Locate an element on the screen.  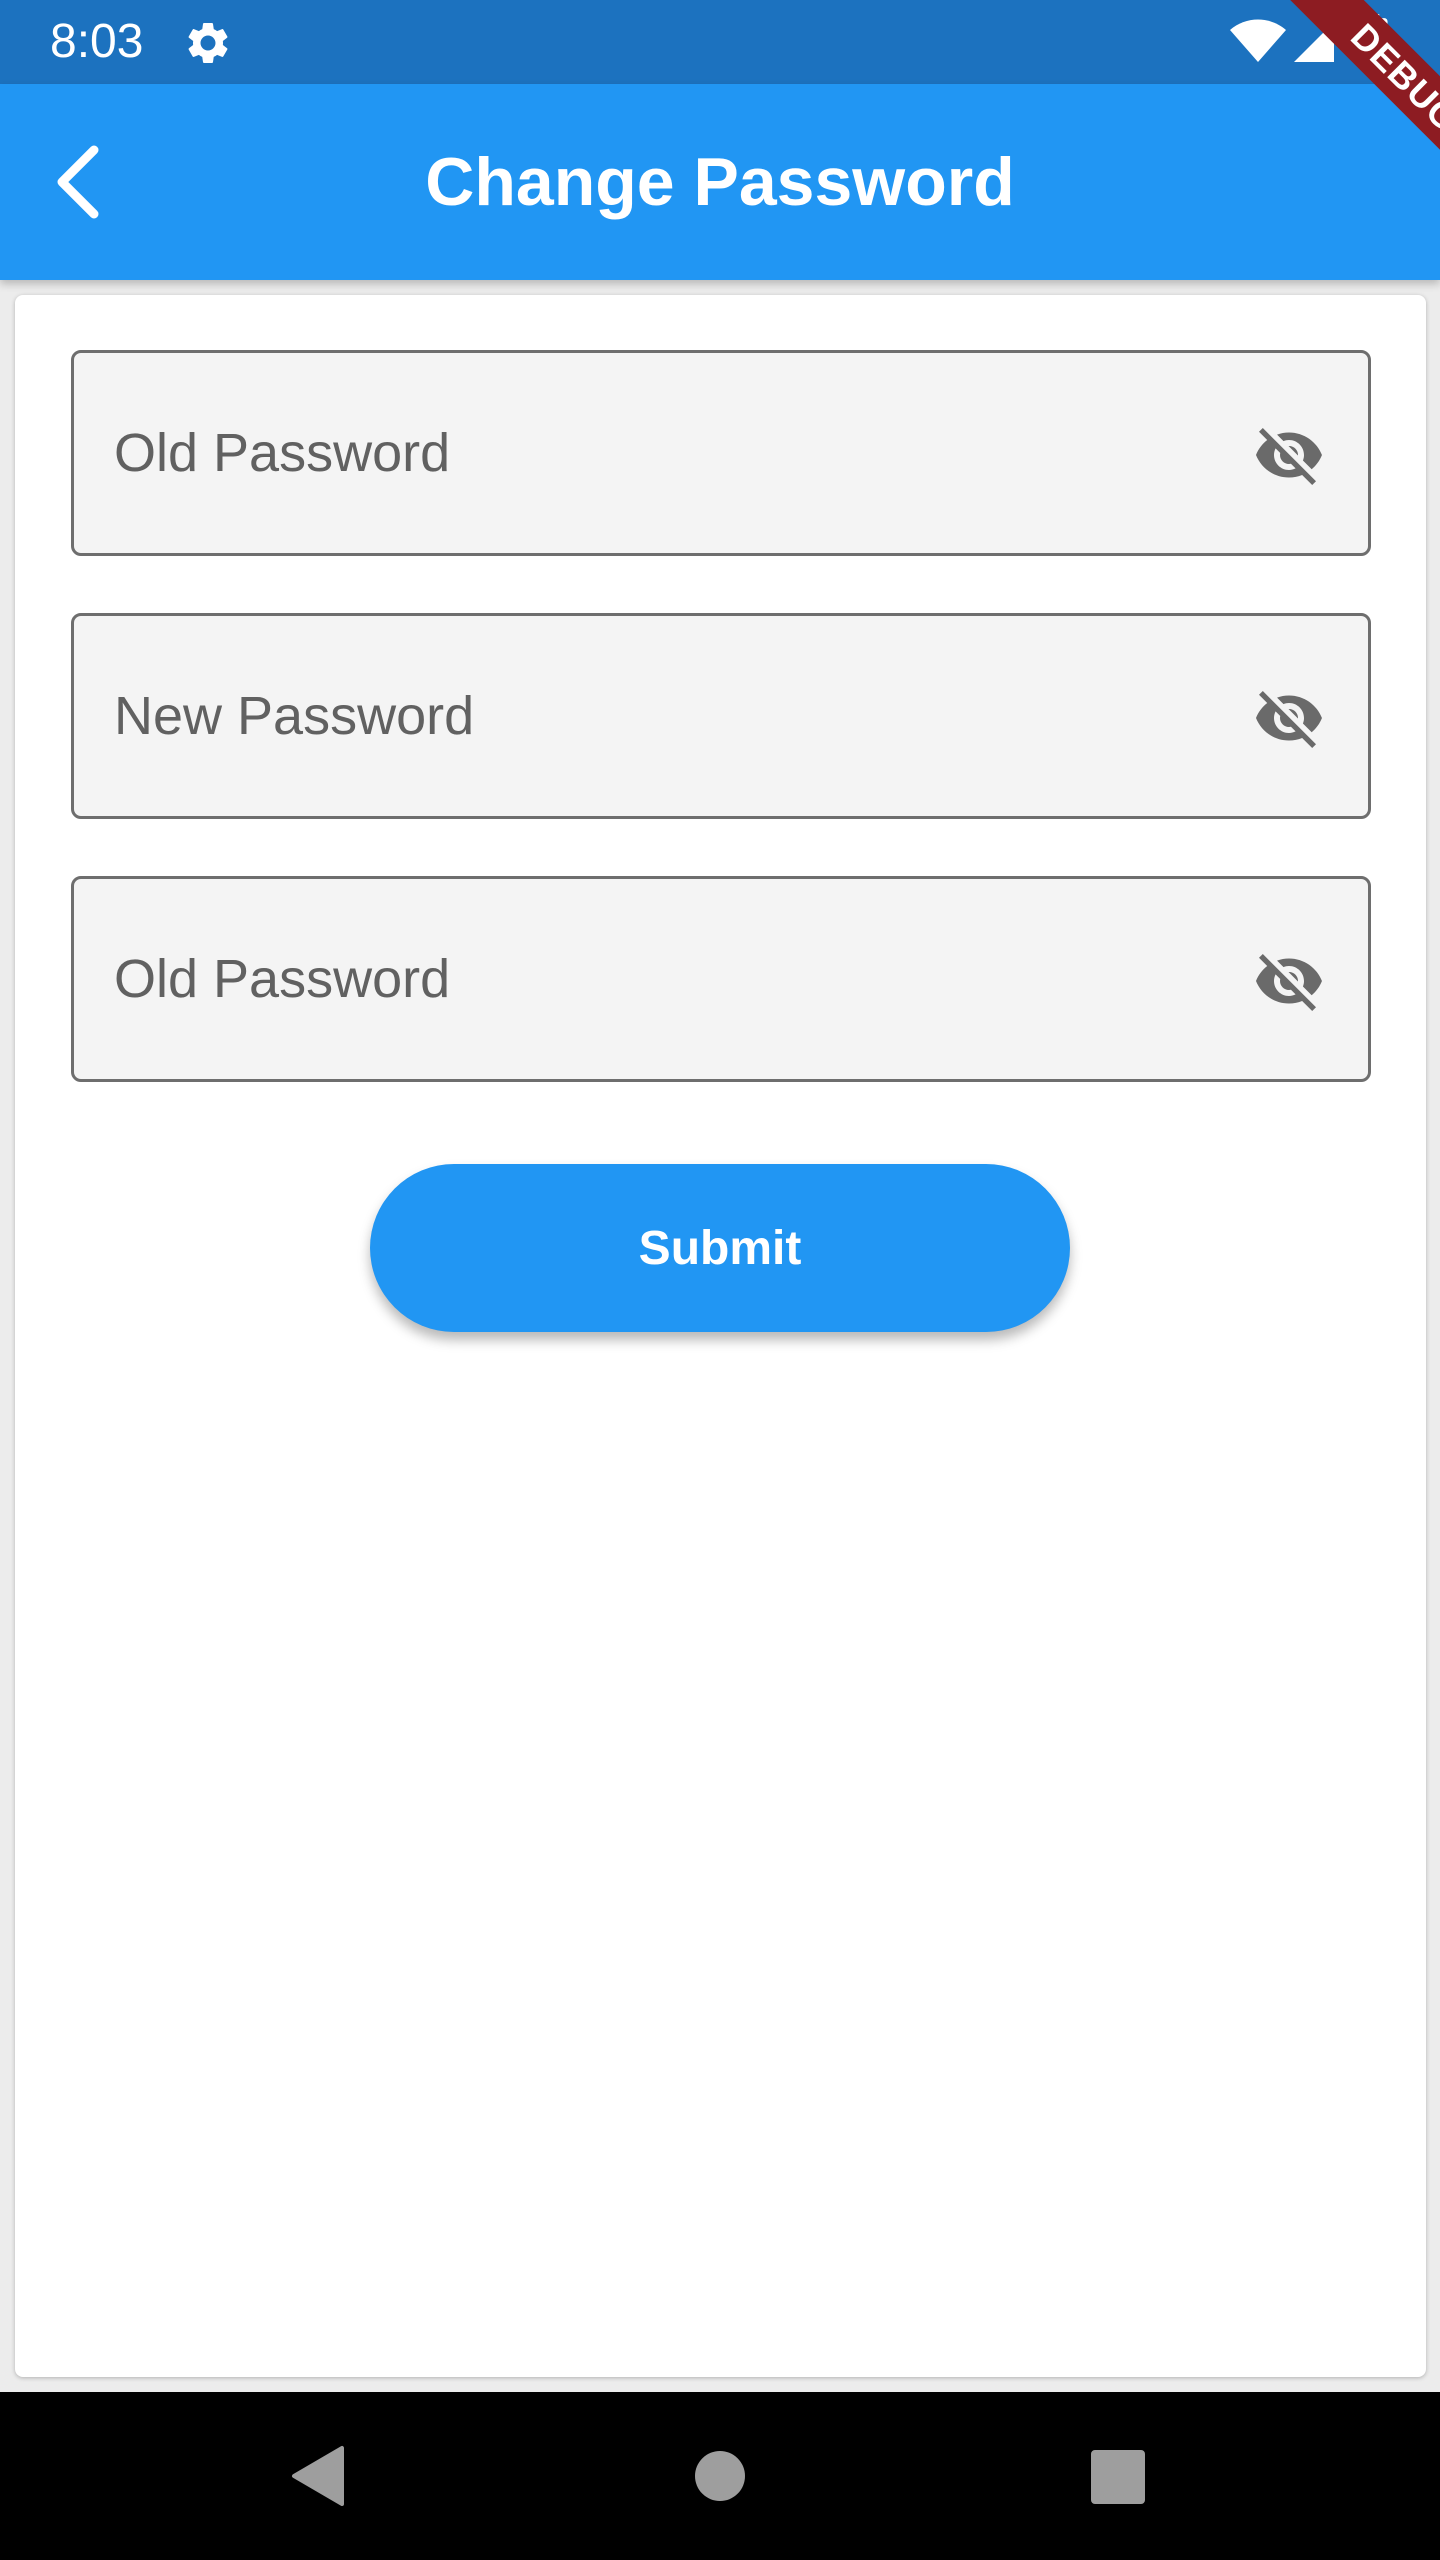
status-time: 8:03 is located at coordinates (97, 41).